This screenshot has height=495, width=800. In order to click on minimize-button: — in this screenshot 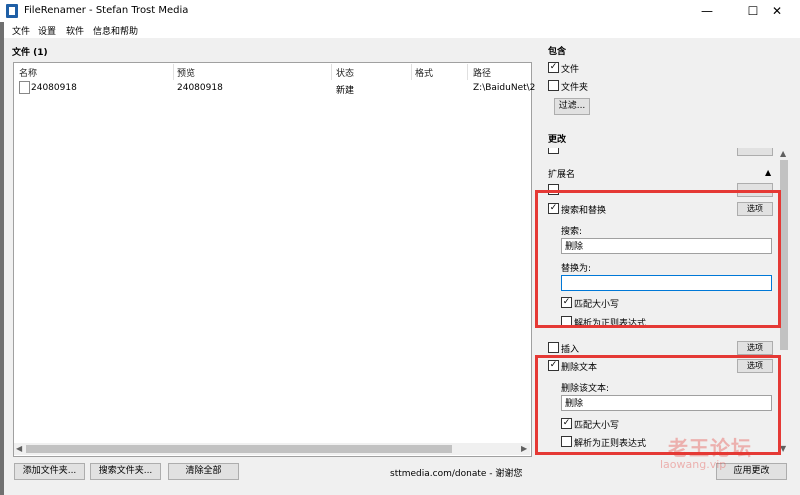, I will do `click(707, 11)`.